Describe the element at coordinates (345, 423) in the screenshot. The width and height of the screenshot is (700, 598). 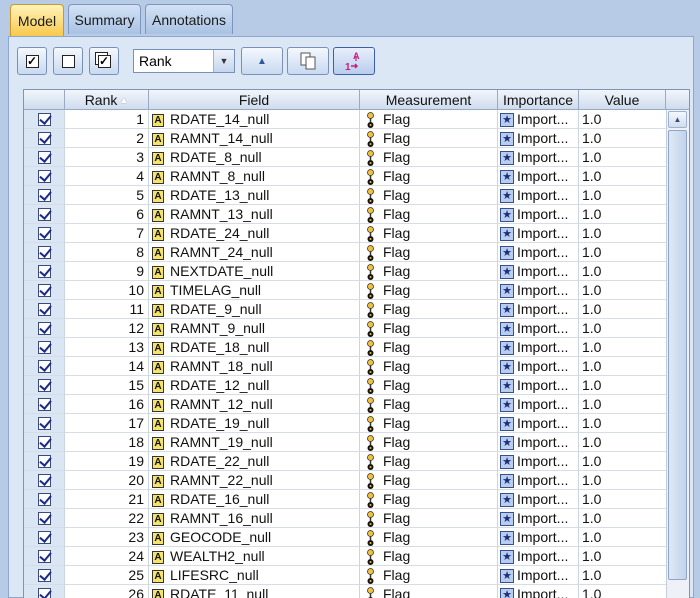
I see `table-row: 17 A RDATE_19_null Flag ★ Import... 1.0` at that location.